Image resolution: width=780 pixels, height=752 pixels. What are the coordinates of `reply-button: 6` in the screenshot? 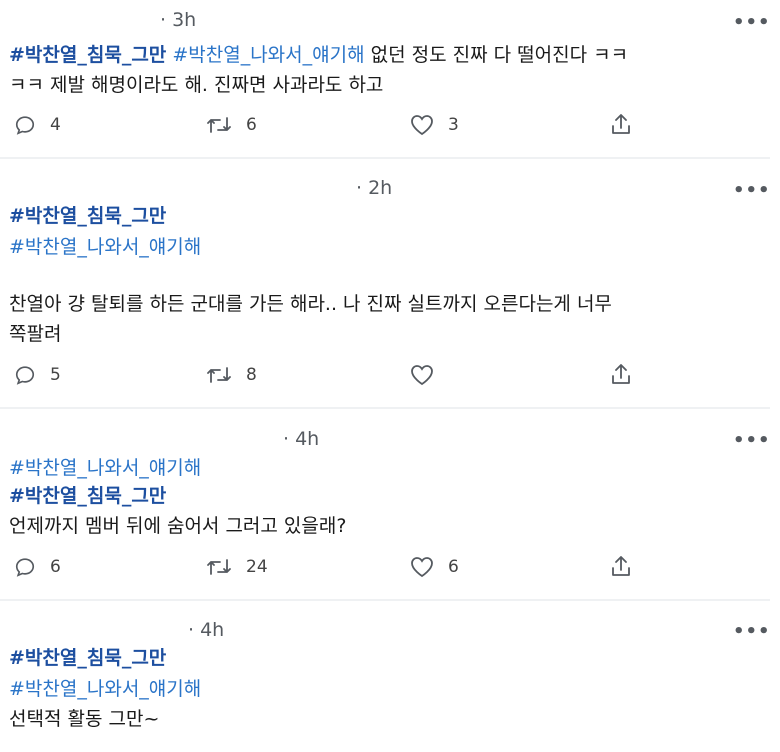 It's located at (37, 567).